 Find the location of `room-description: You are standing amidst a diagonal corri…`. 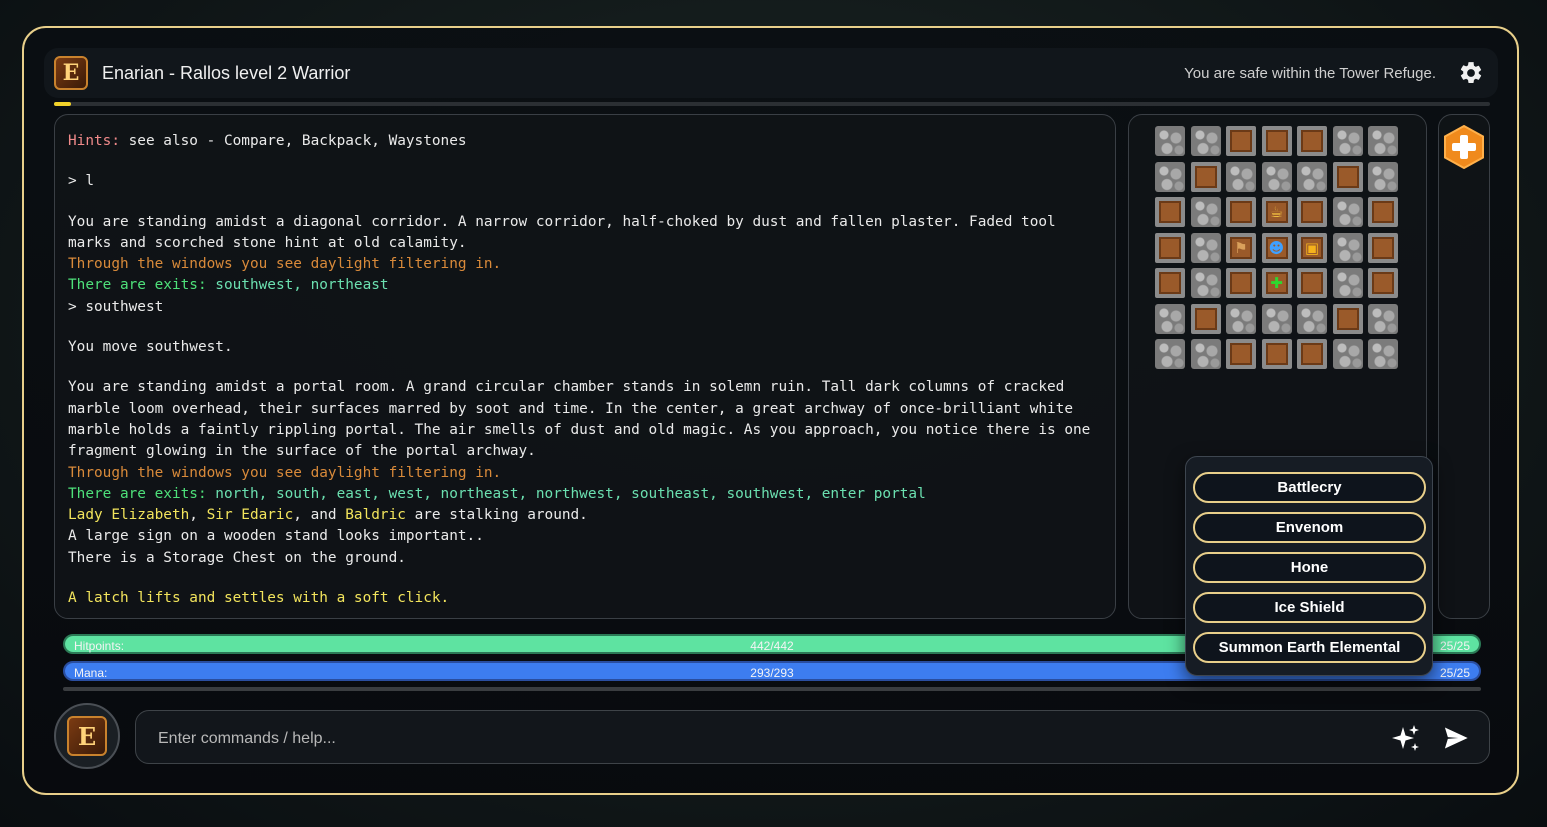

room-description: You are standing amidst a diagonal corri… is located at coordinates (566, 232).